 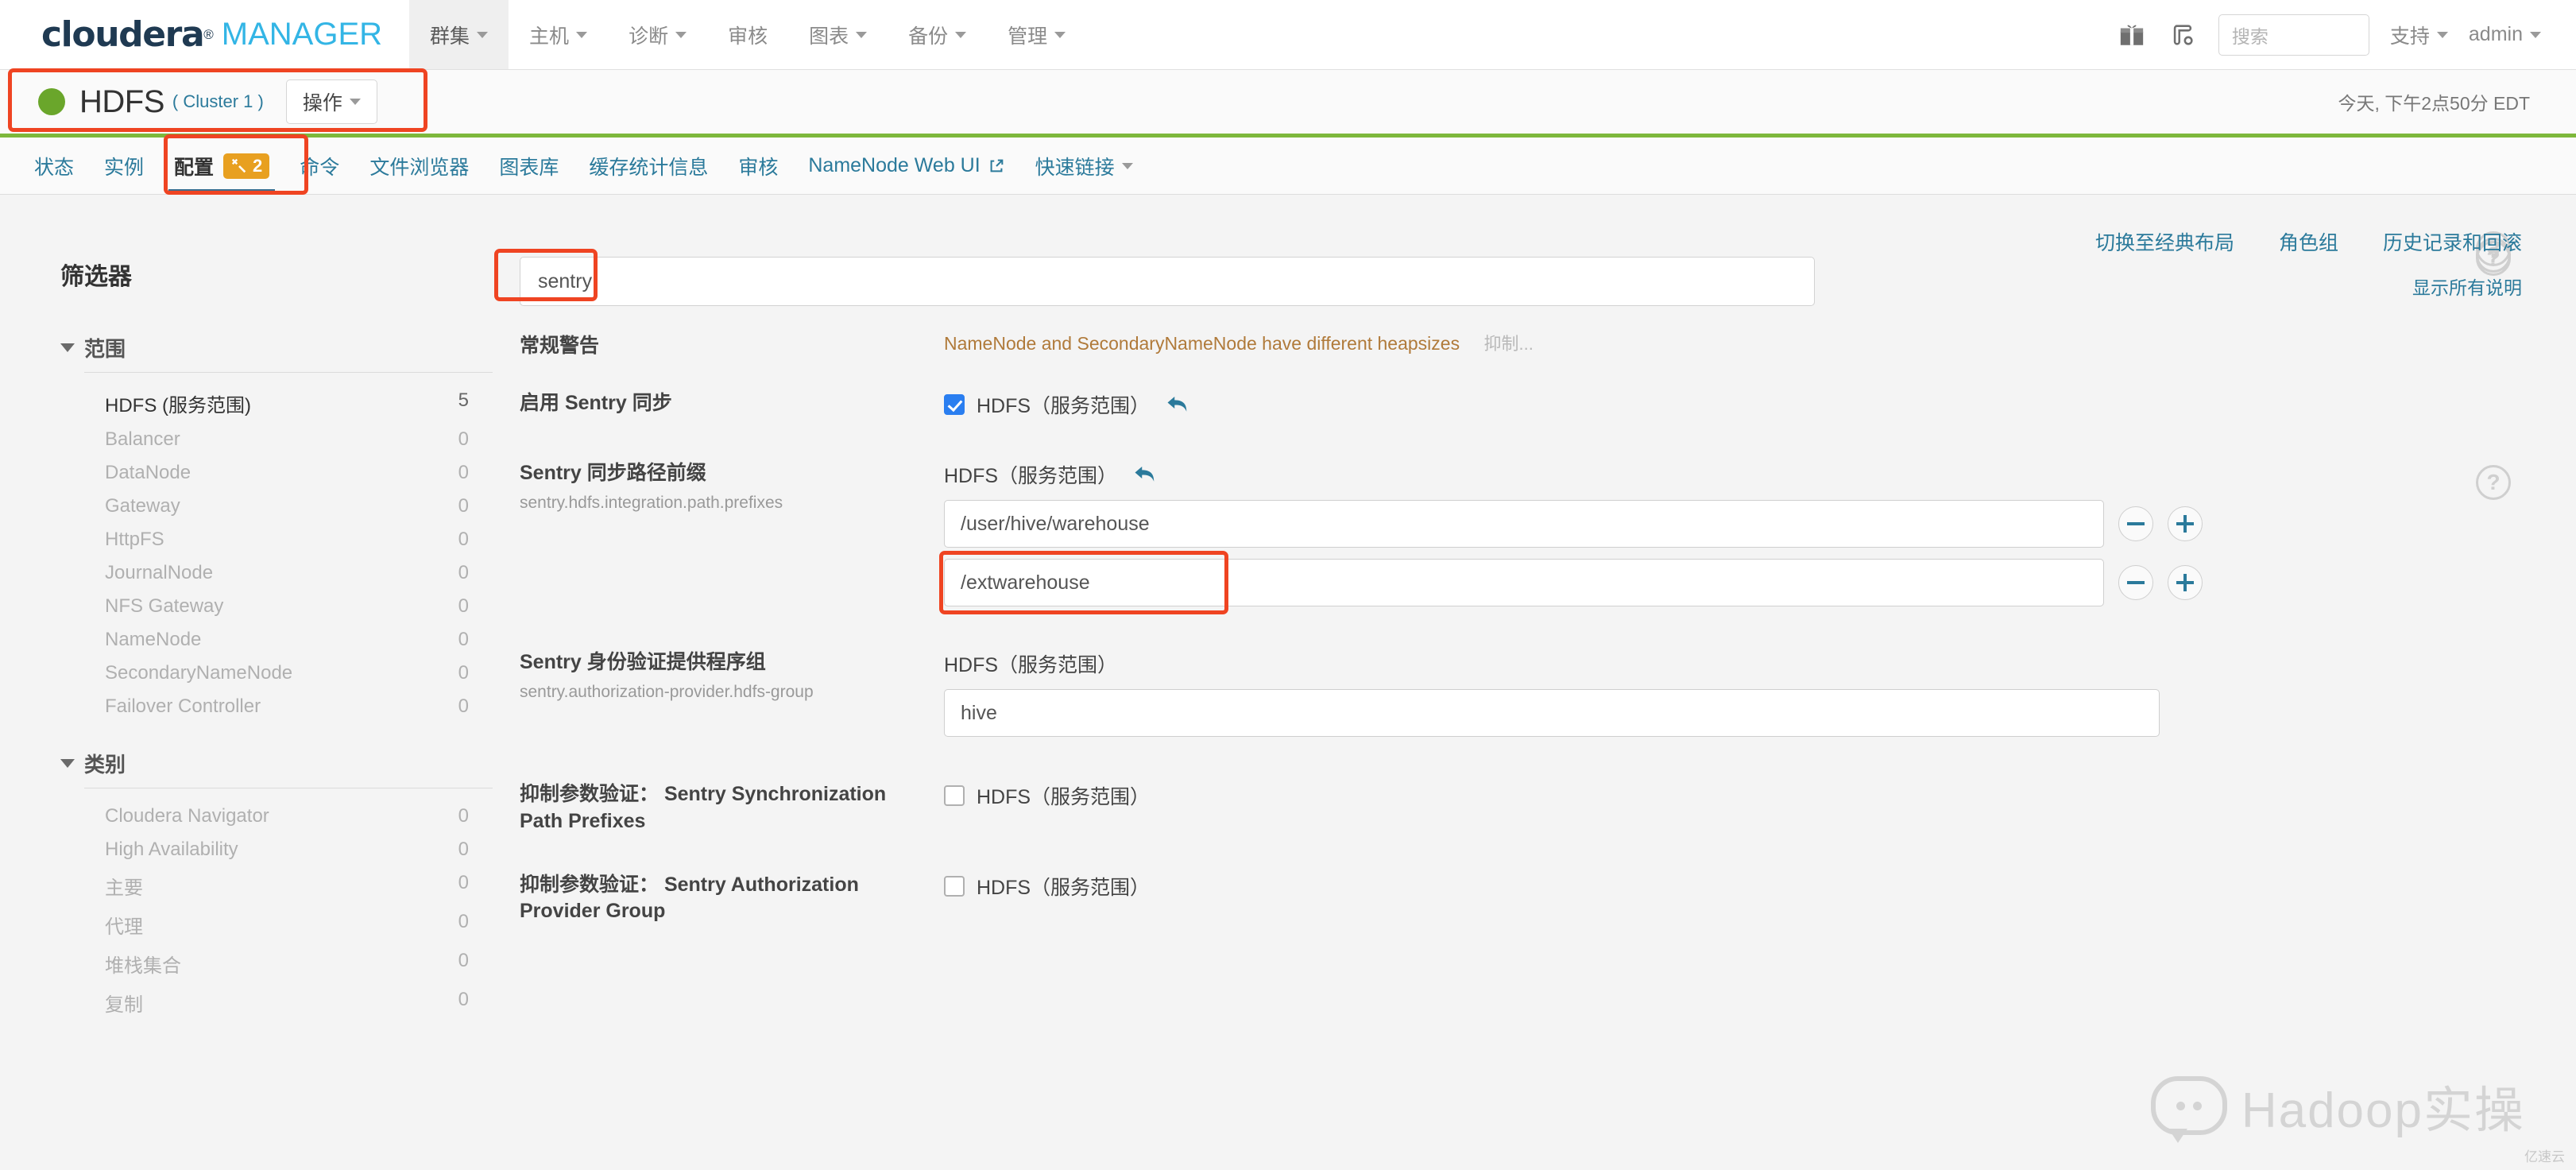 What do you see at coordinates (124, 166) in the screenshot?
I see `tab-instances: 实例` at bounding box center [124, 166].